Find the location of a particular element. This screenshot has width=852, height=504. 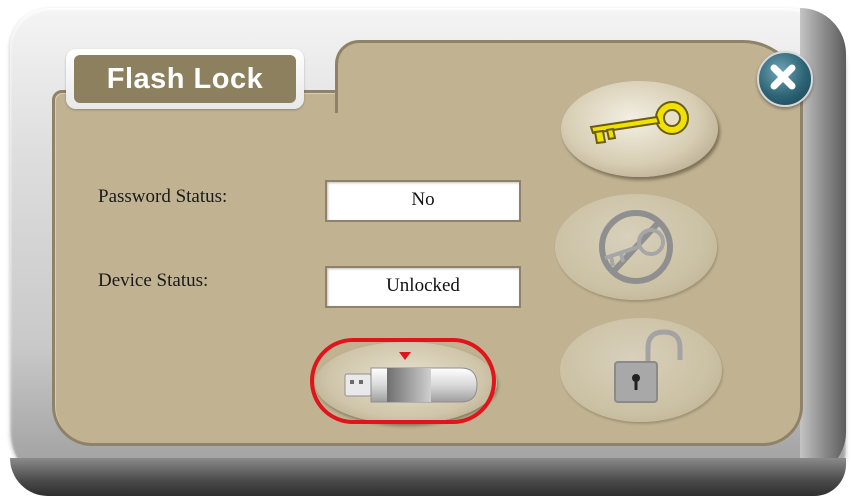

unlock-button is located at coordinates (641, 370).